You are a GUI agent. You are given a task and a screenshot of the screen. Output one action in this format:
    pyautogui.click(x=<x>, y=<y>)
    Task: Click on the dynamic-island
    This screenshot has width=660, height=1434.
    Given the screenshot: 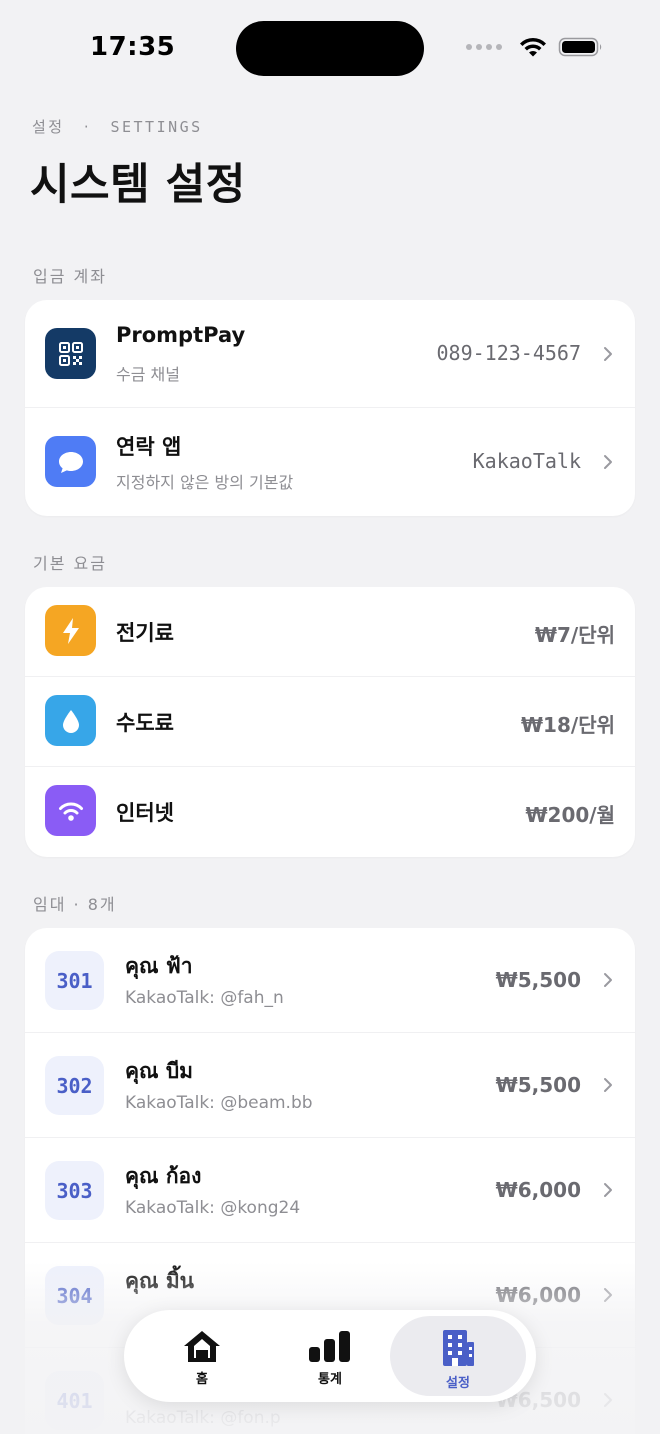 What is the action you would take?
    pyautogui.click(x=330, y=48)
    